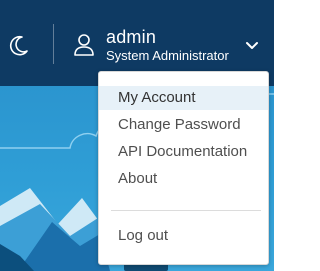  Describe the element at coordinates (186, 210) in the screenshot. I see `menu-divider` at that location.